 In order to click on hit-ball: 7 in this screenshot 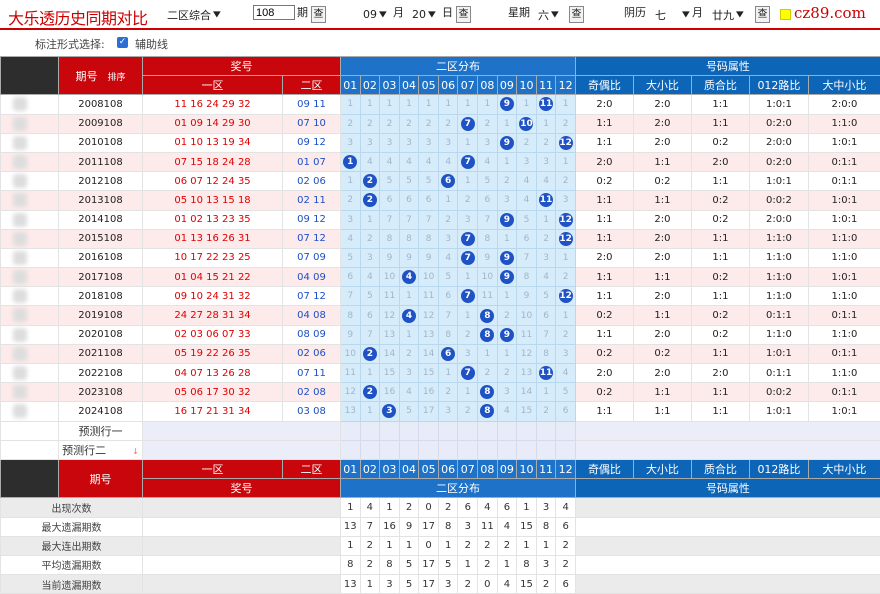, I will do `click(468, 239)`.